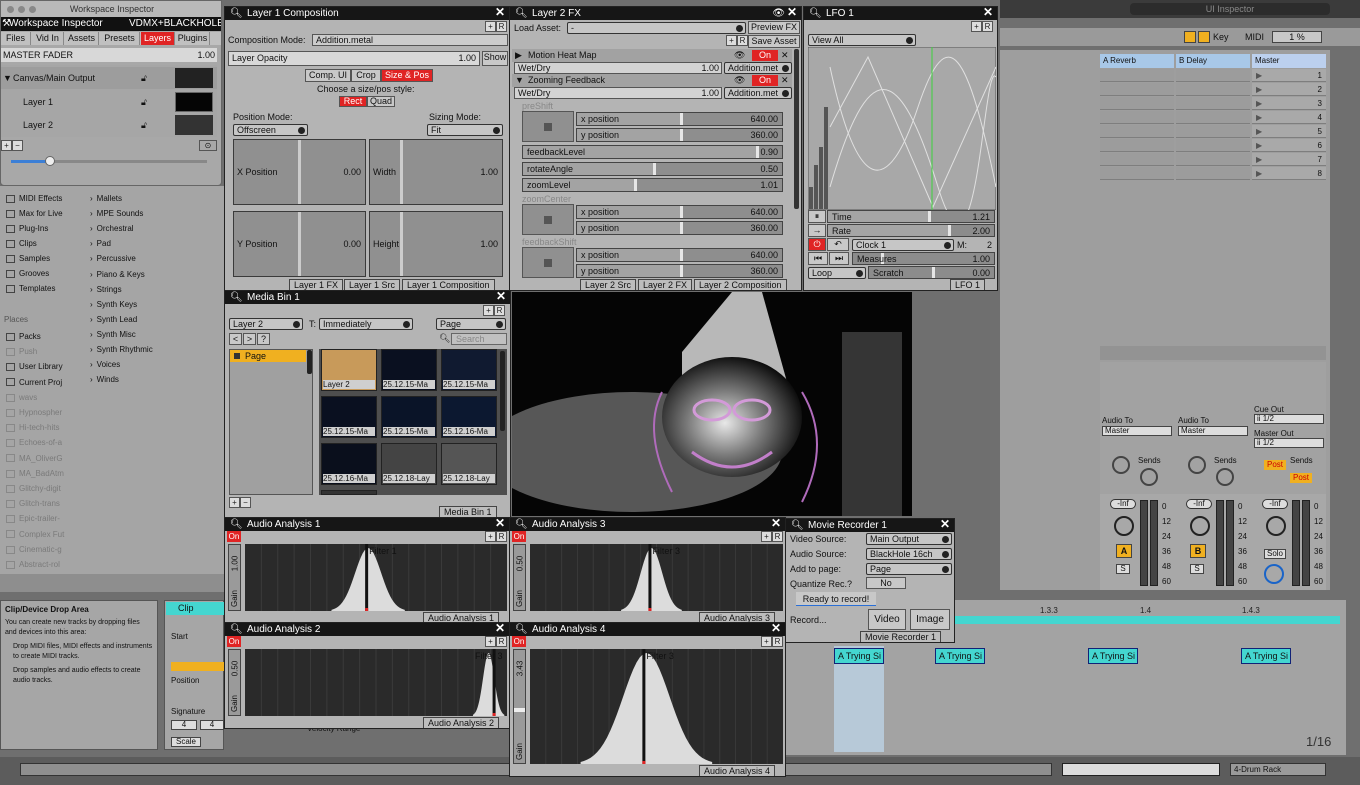  I want to click on lfo-view-select: View All, so click(862, 40).